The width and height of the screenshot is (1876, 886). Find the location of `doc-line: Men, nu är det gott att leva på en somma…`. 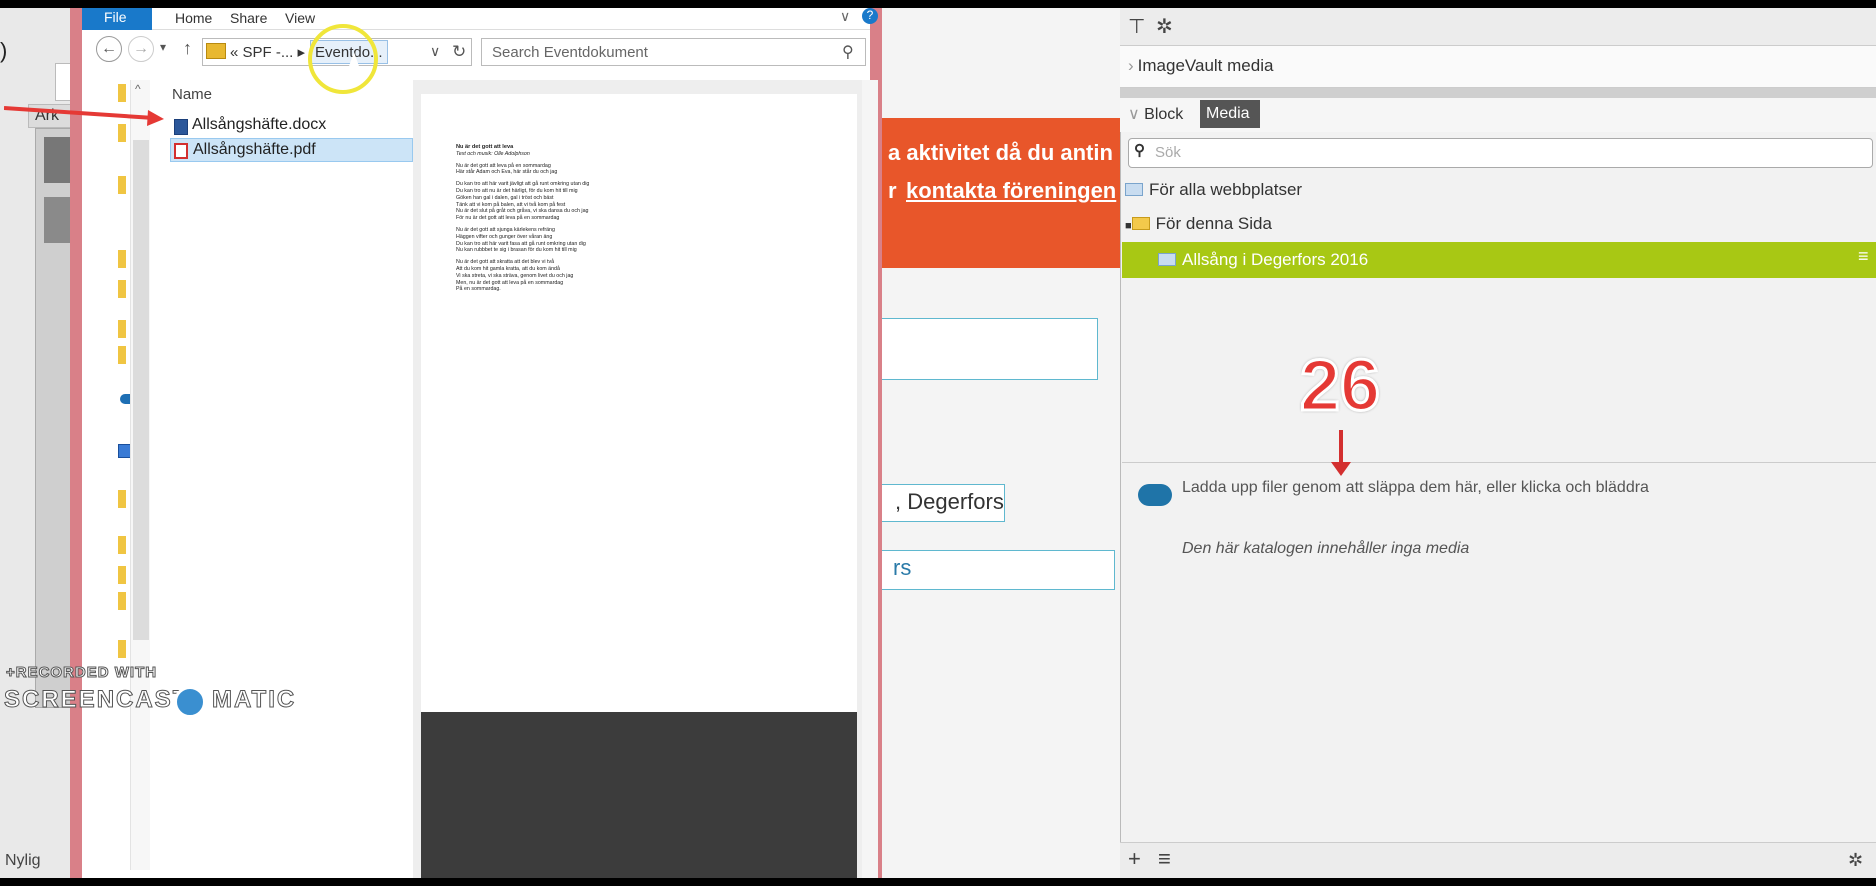

doc-line: Men, nu är det gott att leva på en somma… is located at coordinates (510, 282).